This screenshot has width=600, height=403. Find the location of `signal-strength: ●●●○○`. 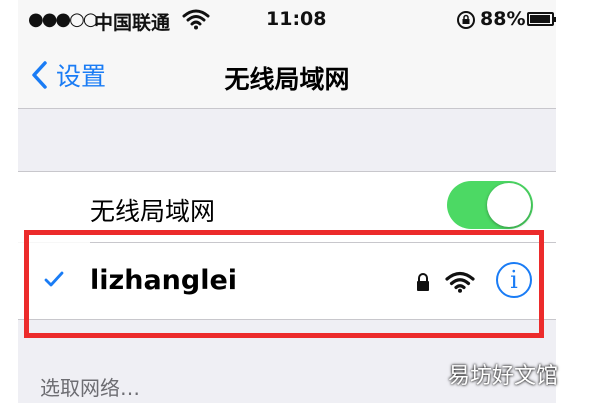

signal-strength: ●●●○○ is located at coordinates (63, 19).